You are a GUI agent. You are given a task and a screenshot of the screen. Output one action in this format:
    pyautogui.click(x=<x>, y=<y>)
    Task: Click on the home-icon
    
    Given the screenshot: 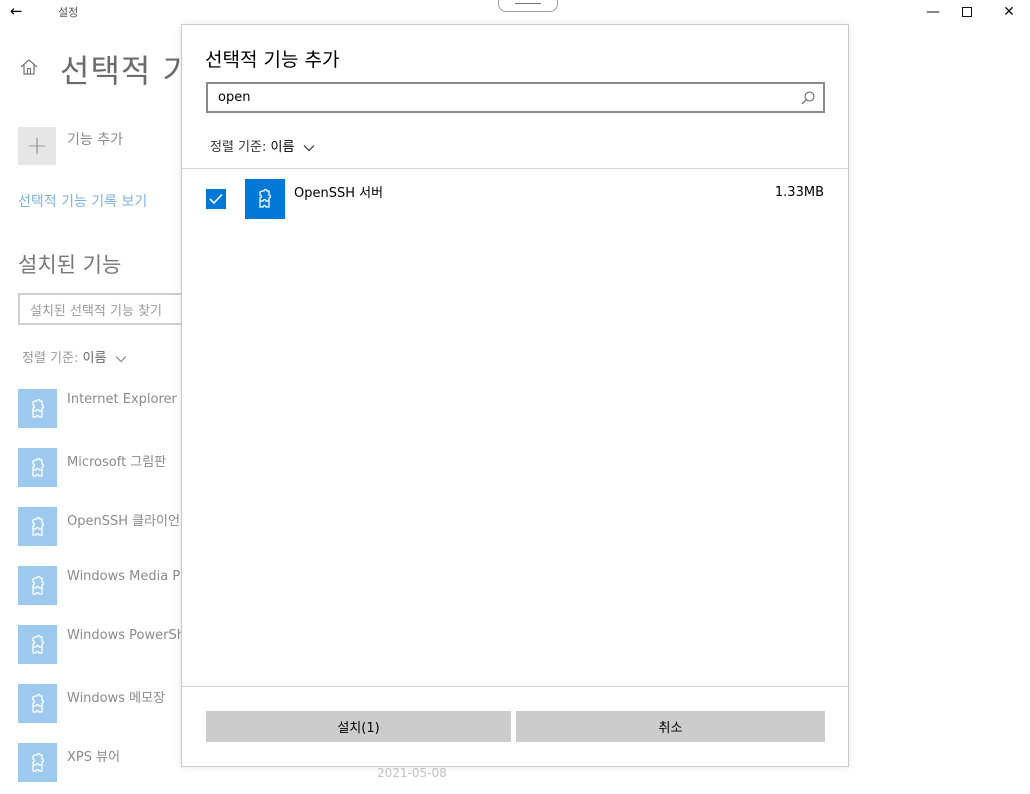 What is the action you would take?
    pyautogui.click(x=29, y=67)
    